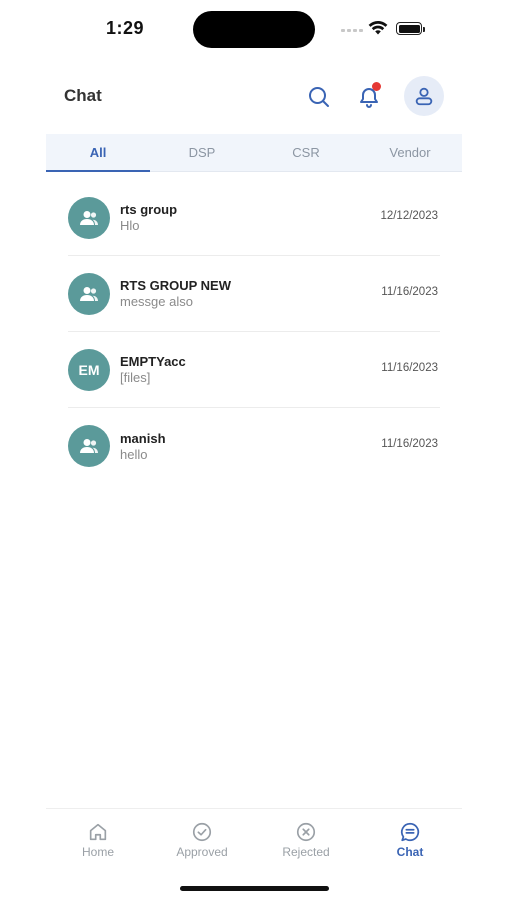 This screenshot has height=900, width=507. Describe the element at coordinates (410, 852) in the screenshot. I see `nav-chat-label: Chat` at that location.